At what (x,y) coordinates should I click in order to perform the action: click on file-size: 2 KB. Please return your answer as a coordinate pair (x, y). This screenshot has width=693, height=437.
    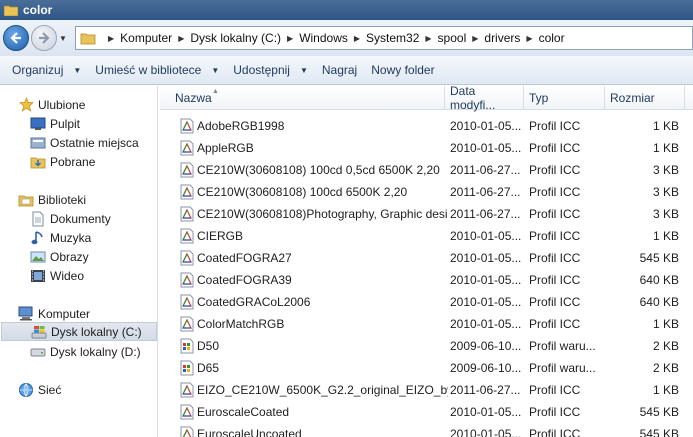
    Looking at the image, I should click on (665, 368).